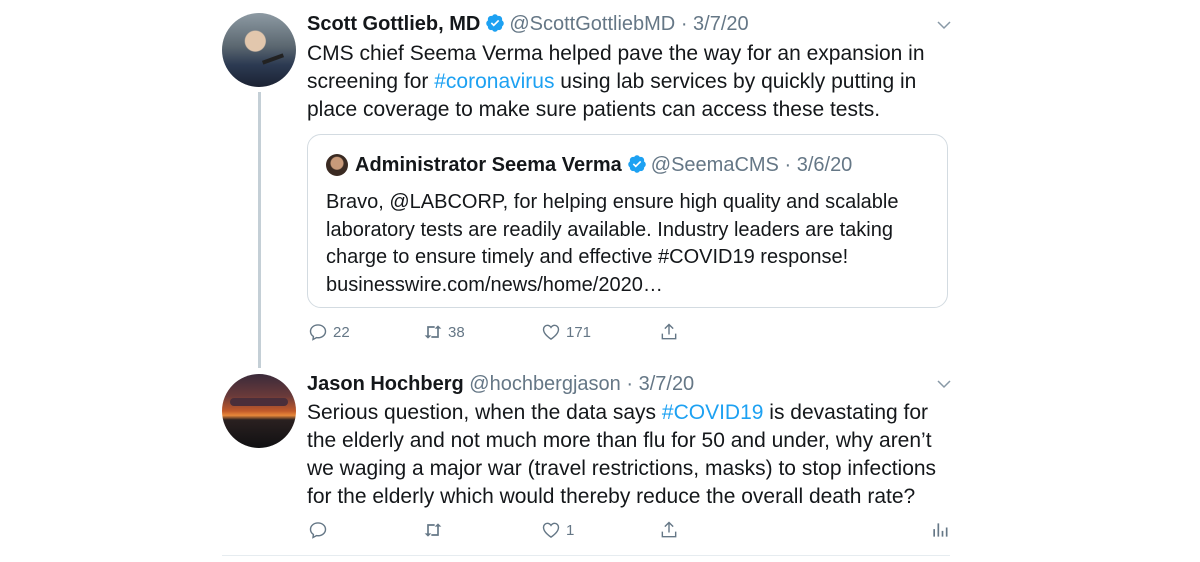 This screenshot has width=1200, height=562. I want to click on retweet-button: 38, so click(444, 332).